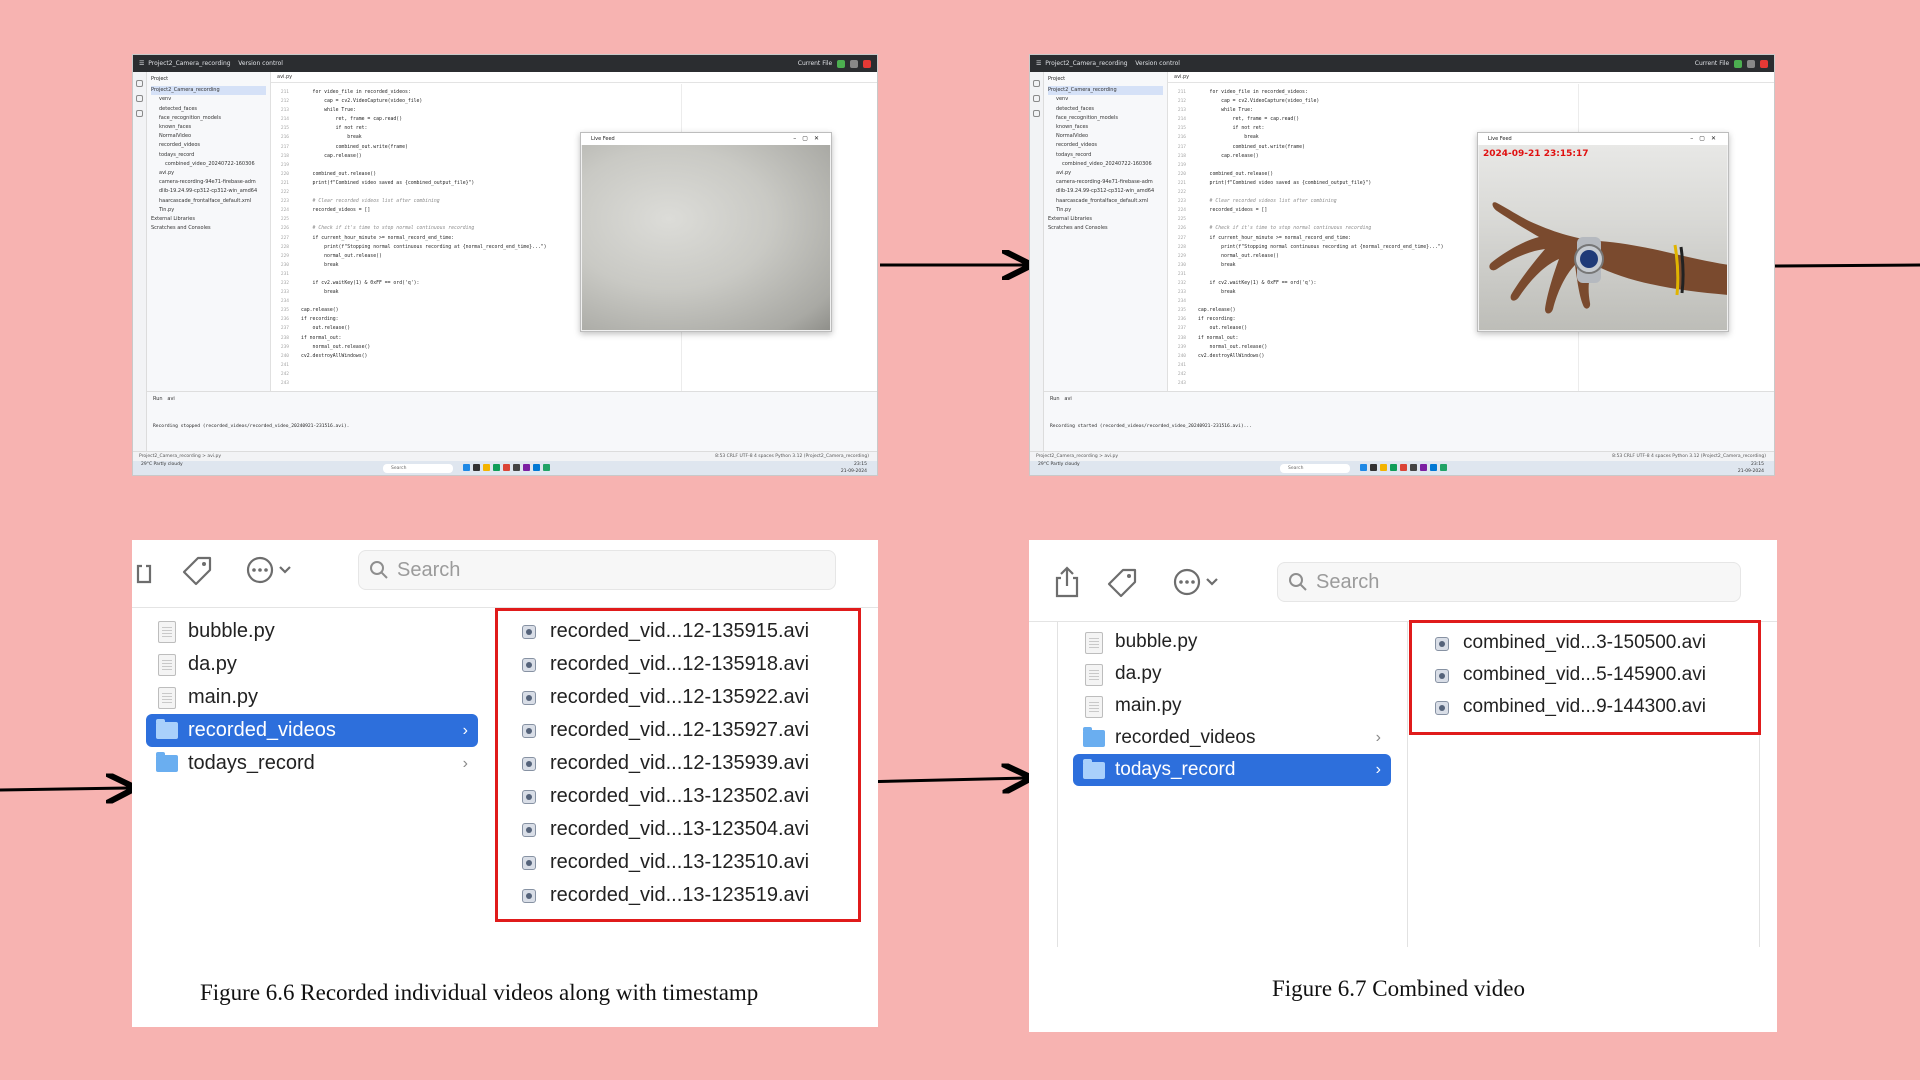 This screenshot has height=1080, width=1920. What do you see at coordinates (678, 730) in the screenshot?
I see `video-file: recorded_vid...12-135927.avi` at bounding box center [678, 730].